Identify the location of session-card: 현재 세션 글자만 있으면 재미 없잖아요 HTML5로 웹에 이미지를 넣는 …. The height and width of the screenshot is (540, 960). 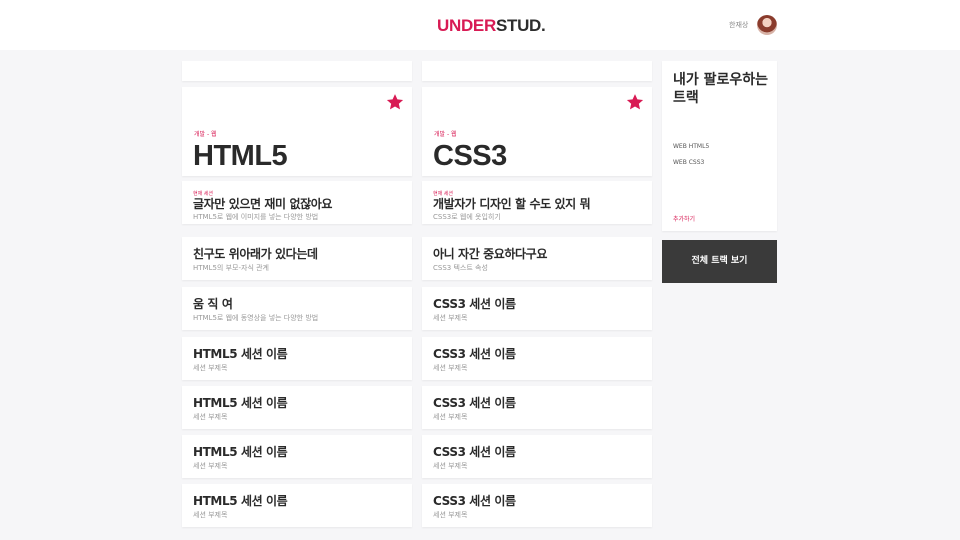
(297, 202).